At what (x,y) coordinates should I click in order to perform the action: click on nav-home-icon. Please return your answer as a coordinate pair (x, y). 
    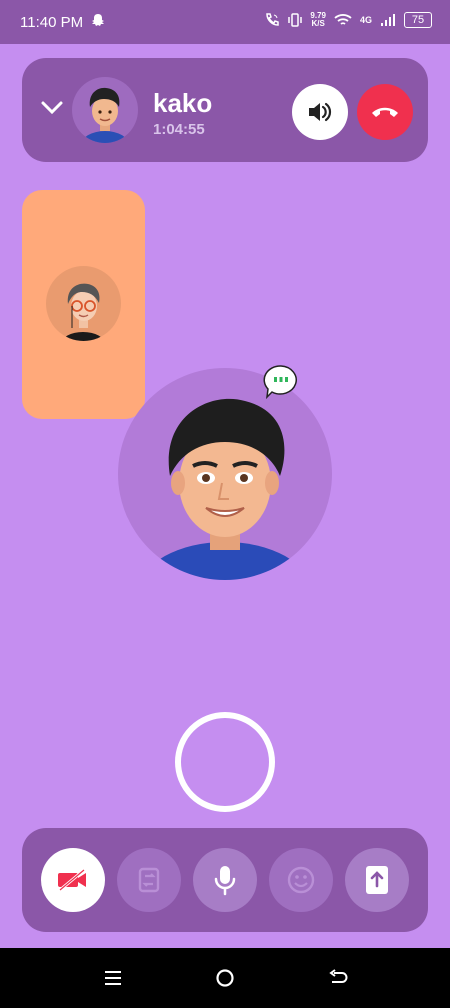
    Looking at the image, I should click on (225, 978).